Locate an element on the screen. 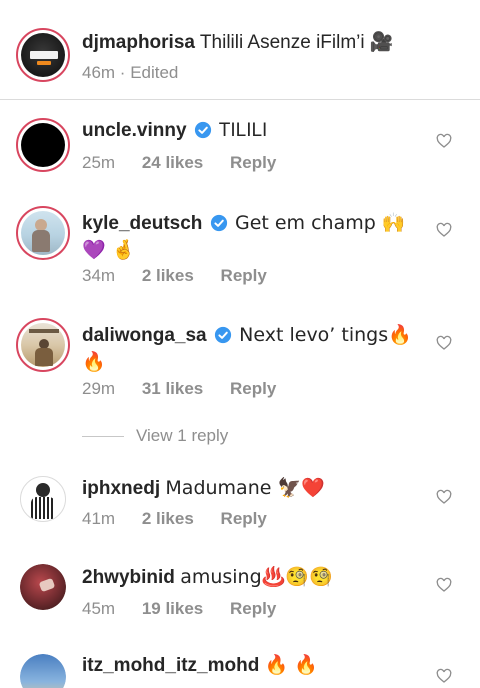 This screenshot has height=688, width=480. comment: iphxnedj Madumane 🦅❤️ 41m 2 likes Reply is located at coordinates (240, 503).